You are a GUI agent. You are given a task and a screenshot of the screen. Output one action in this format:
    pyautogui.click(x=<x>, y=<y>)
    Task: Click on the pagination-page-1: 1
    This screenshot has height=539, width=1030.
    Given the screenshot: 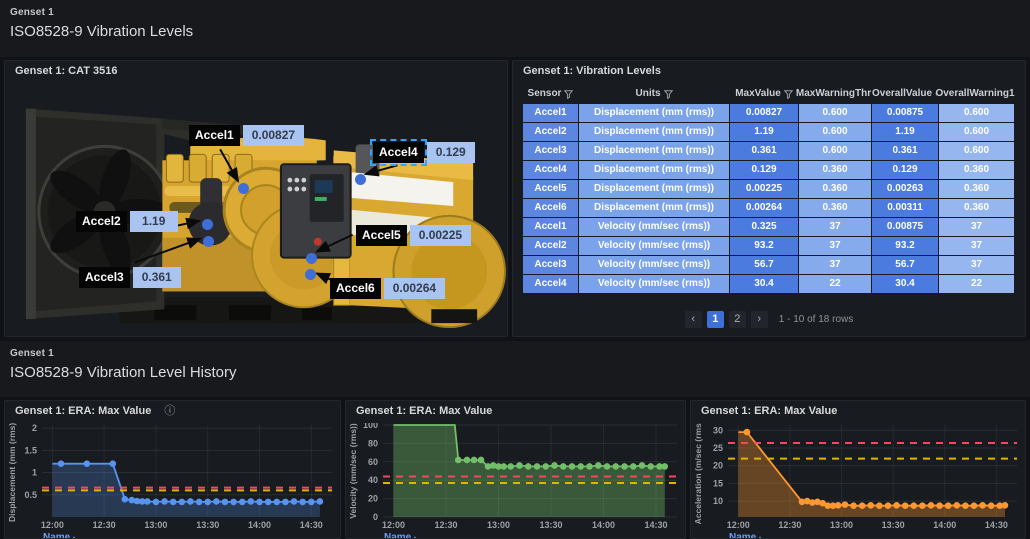 What is the action you would take?
    pyautogui.click(x=715, y=319)
    